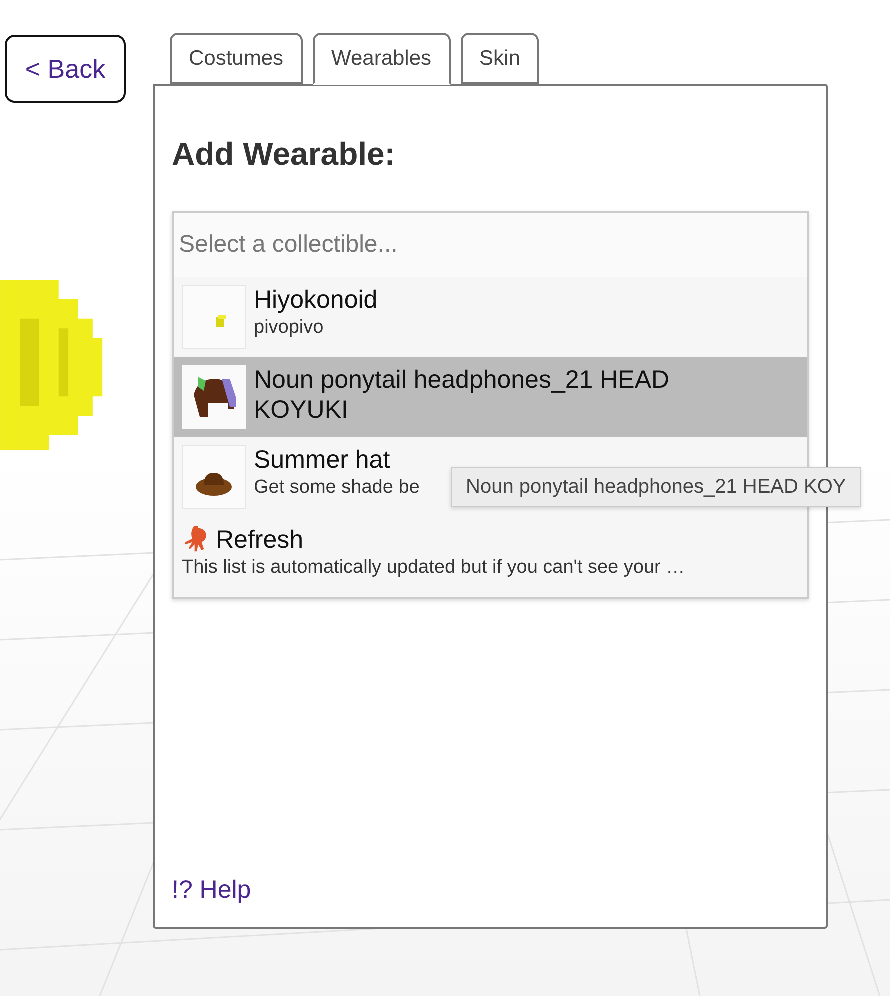 Image resolution: width=890 pixels, height=996 pixels. What do you see at coordinates (284, 154) in the screenshot?
I see `section-heading: Add Wearable:` at bounding box center [284, 154].